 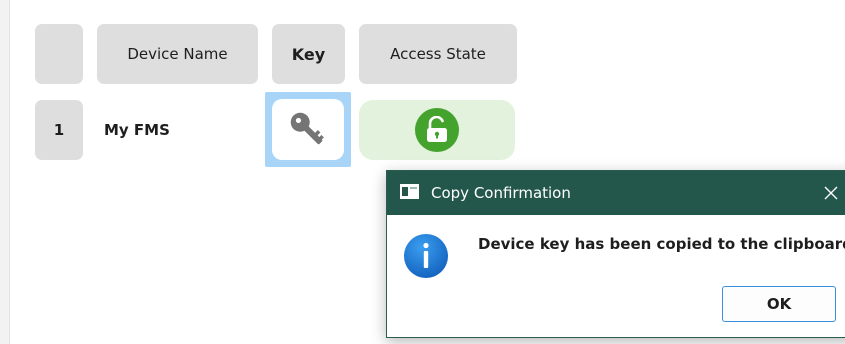 What do you see at coordinates (501, 193) in the screenshot?
I see `dialog-title: Copy Confirmation` at bounding box center [501, 193].